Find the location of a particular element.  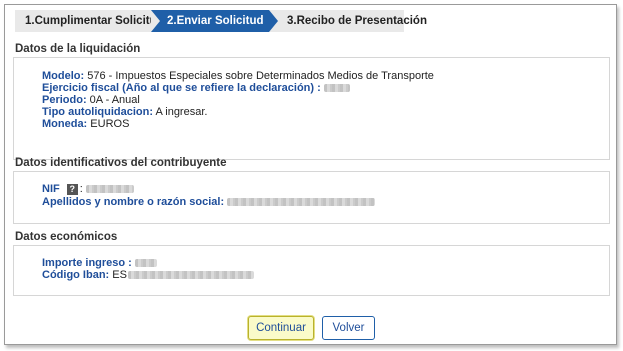

tipo-value: A ingresar. is located at coordinates (180, 112).